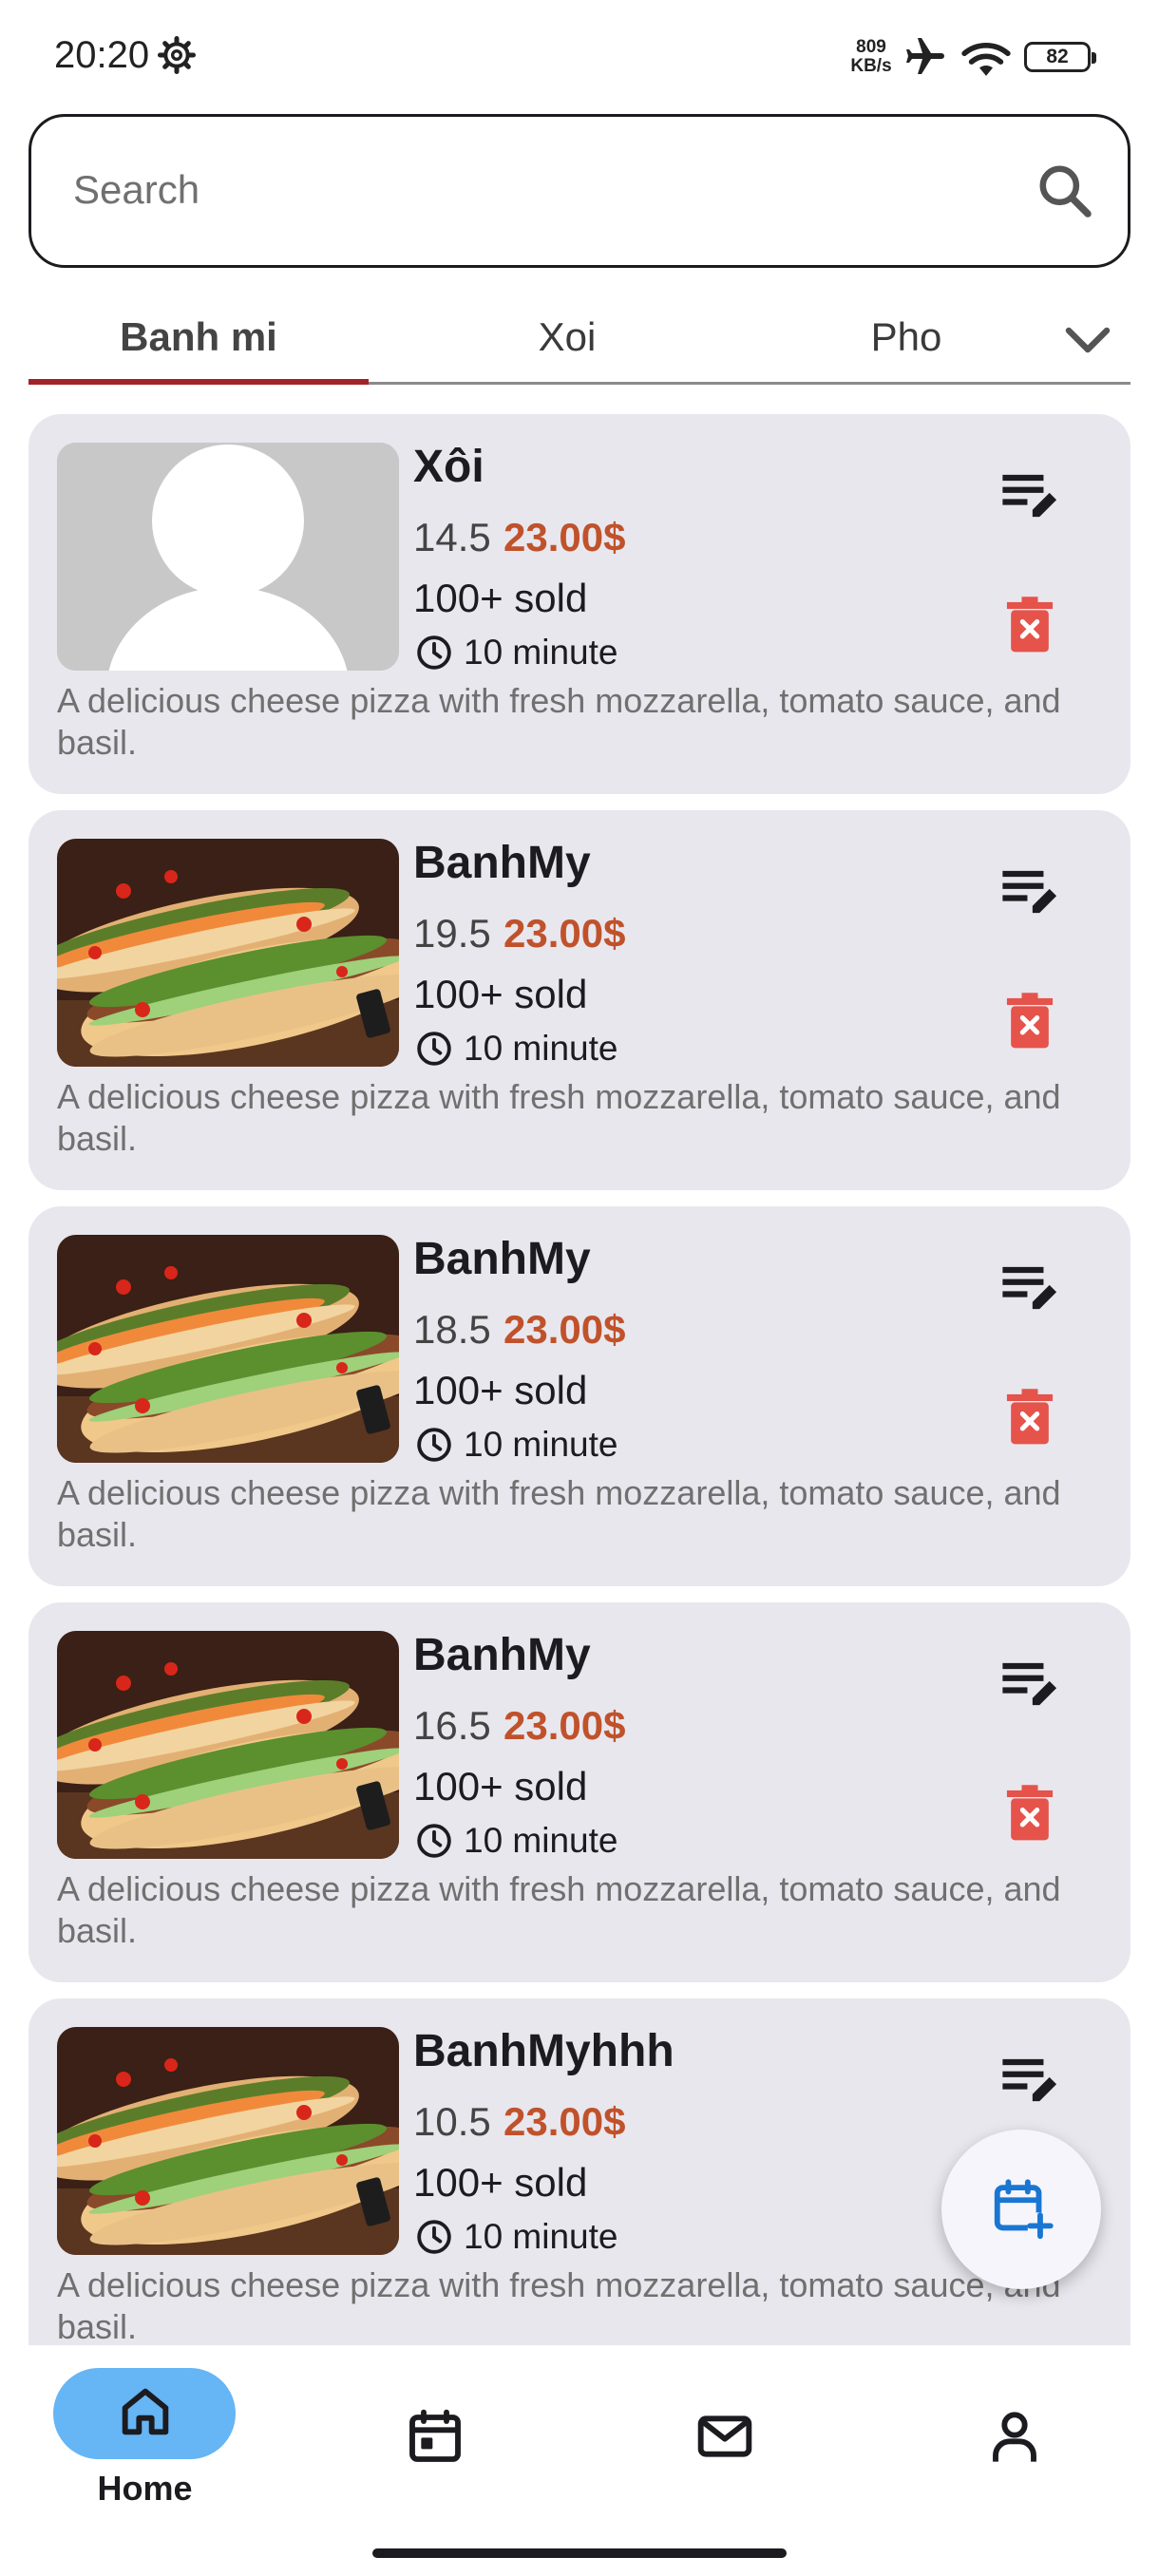 The width and height of the screenshot is (1159, 2576). I want to click on calendar-add-icon, so click(1024, 2209).